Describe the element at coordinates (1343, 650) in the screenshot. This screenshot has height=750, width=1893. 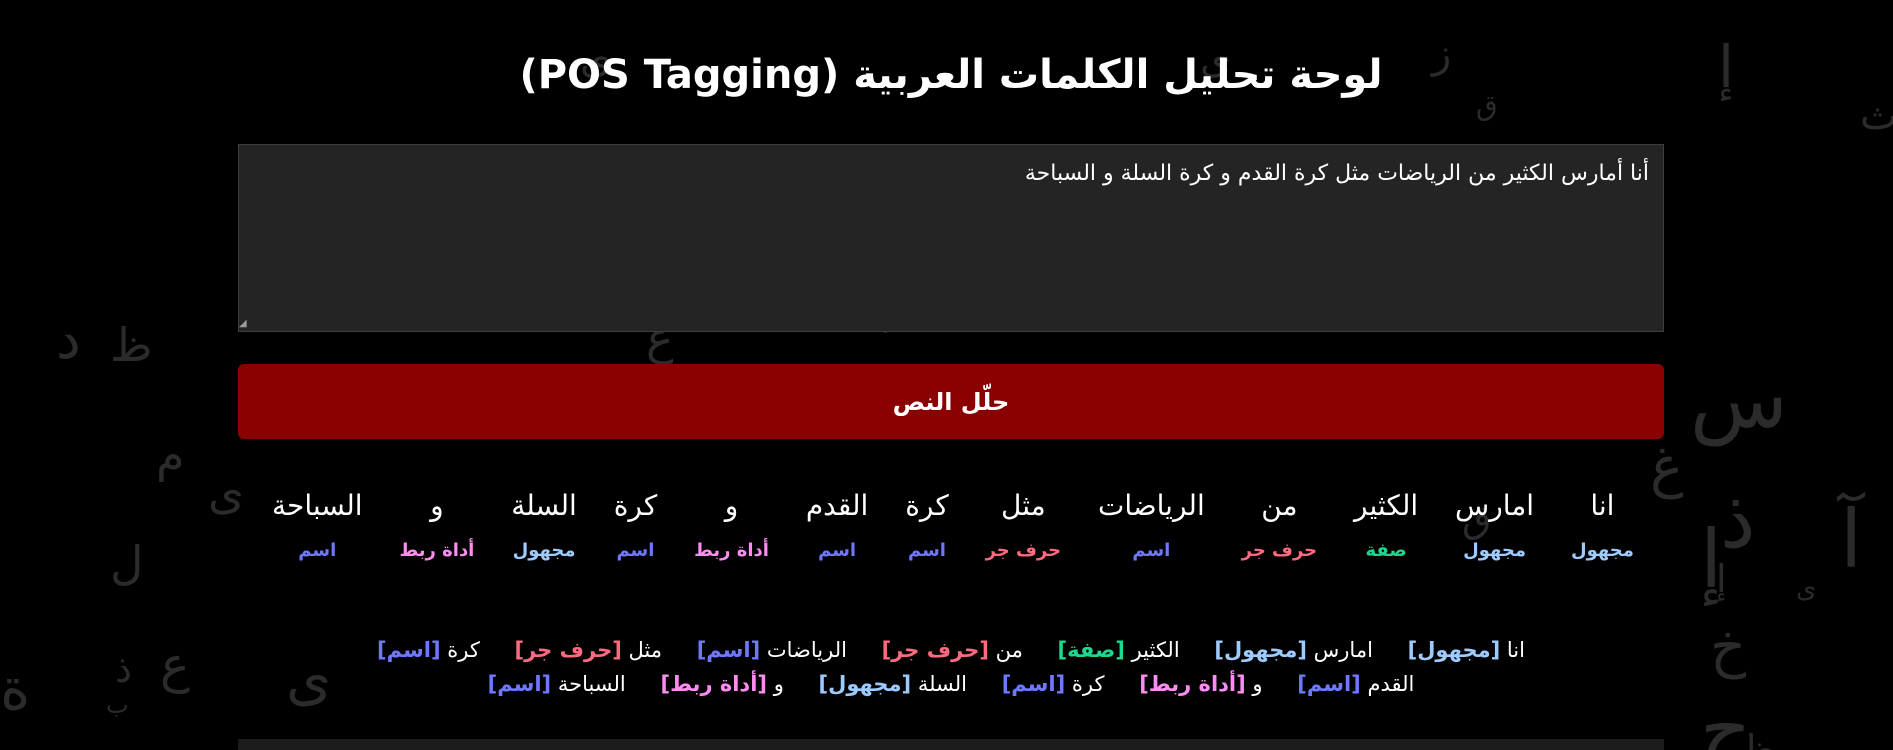
I see `inline-word: امارس` at that location.